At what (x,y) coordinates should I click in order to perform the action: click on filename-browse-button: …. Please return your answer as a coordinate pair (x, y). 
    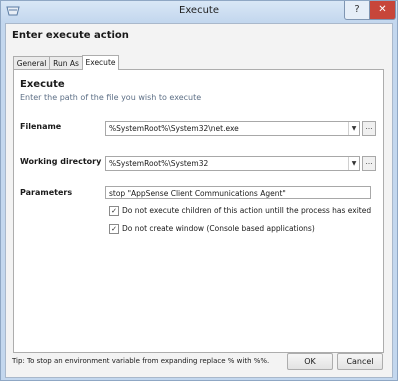
    Looking at the image, I should click on (369, 128).